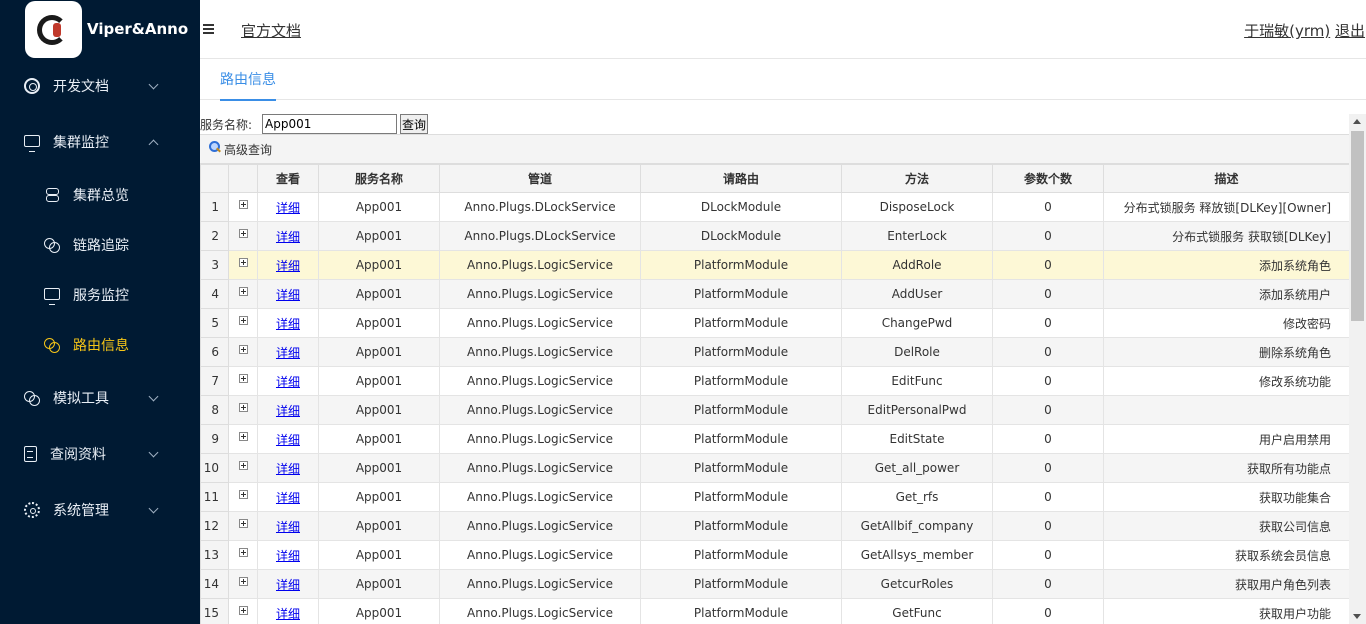 The image size is (1366, 624). What do you see at coordinates (100, 454) in the screenshot?
I see `sidebar-item-reference: 查阅资料` at bounding box center [100, 454].